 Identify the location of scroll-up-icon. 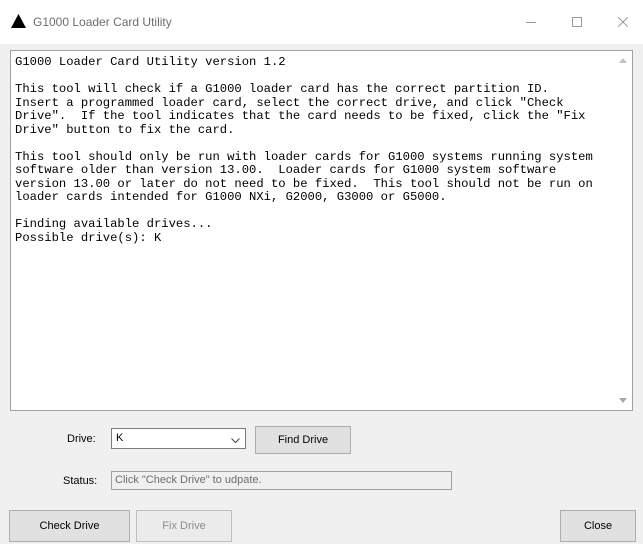
(623, 60).